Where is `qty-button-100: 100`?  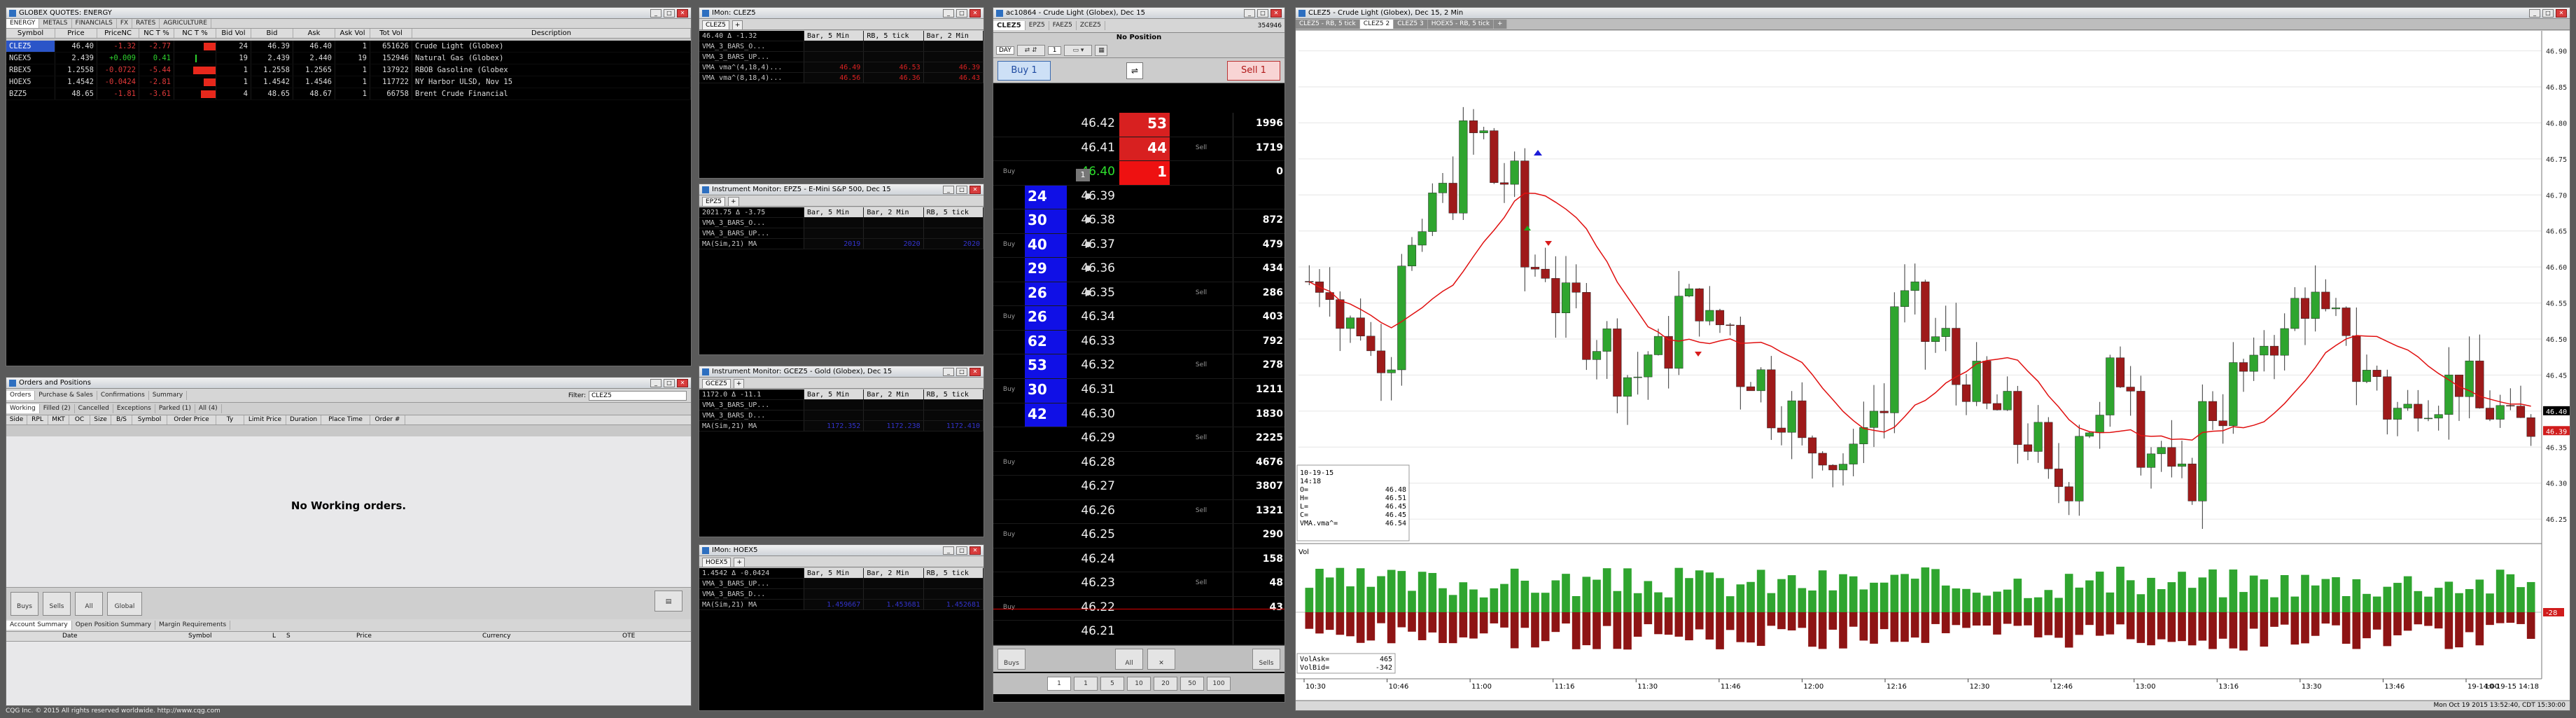
qty-button-100: 100 is located at coordinates (1219, 684).